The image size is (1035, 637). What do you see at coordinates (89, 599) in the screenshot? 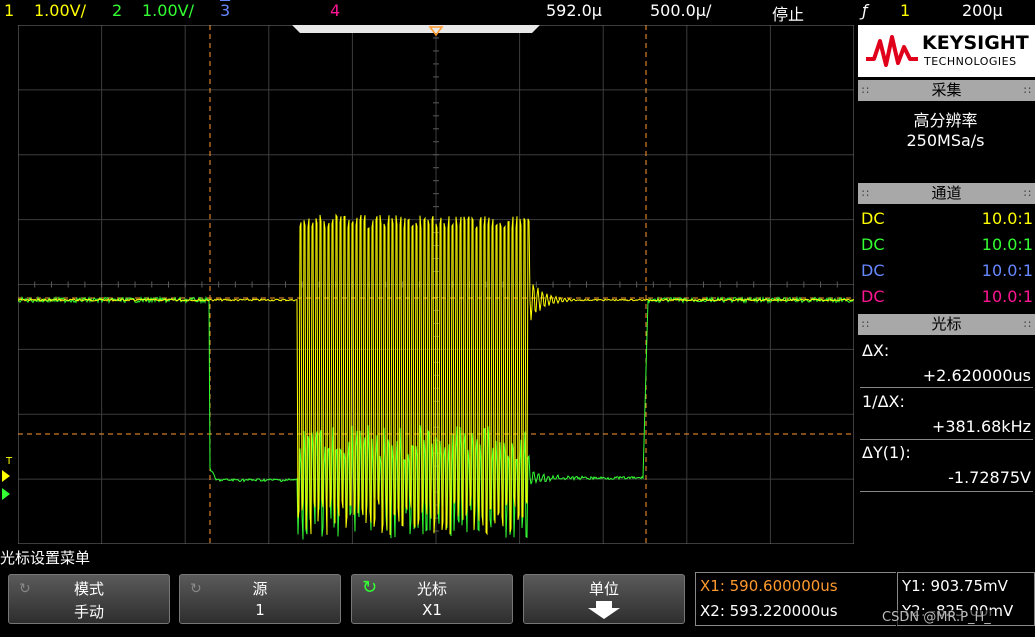
I see `softkey-mode: ↻ 模式 手动` at bounding box center [89, 599].